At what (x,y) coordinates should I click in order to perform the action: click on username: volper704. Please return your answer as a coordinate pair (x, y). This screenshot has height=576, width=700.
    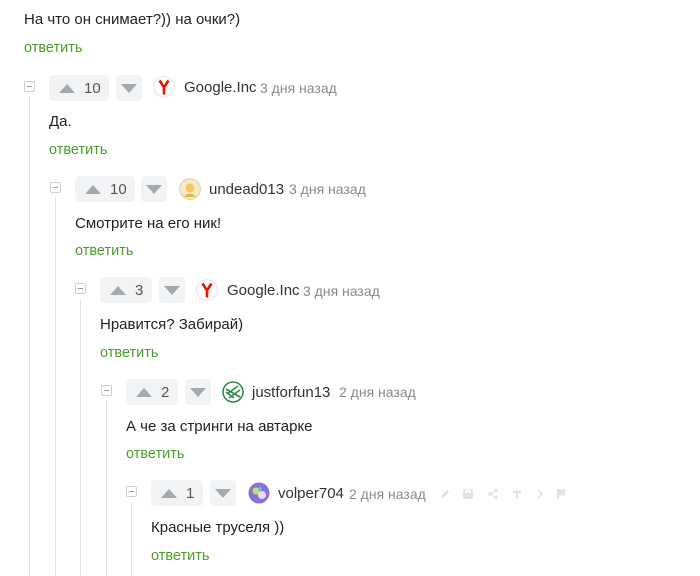
    Looking at the image, I should click on (311, 493).